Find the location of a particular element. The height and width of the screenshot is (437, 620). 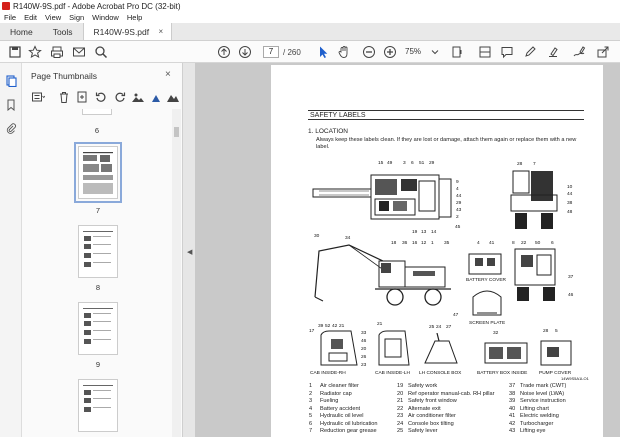

callout-48: 48 is located at coordinates (570, 212).